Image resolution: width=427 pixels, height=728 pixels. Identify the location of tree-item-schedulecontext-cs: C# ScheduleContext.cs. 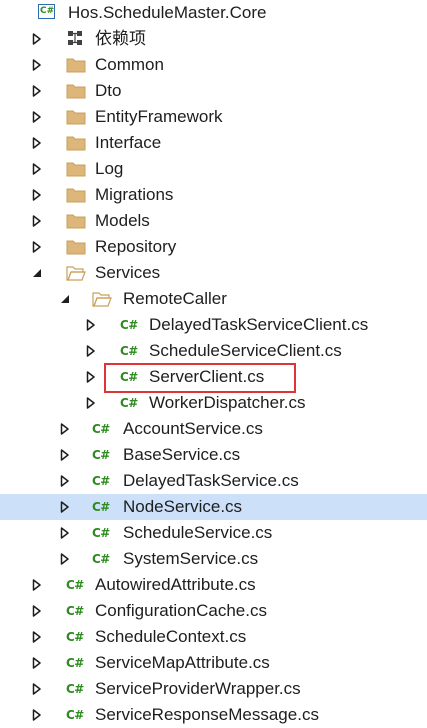
(213, 637).